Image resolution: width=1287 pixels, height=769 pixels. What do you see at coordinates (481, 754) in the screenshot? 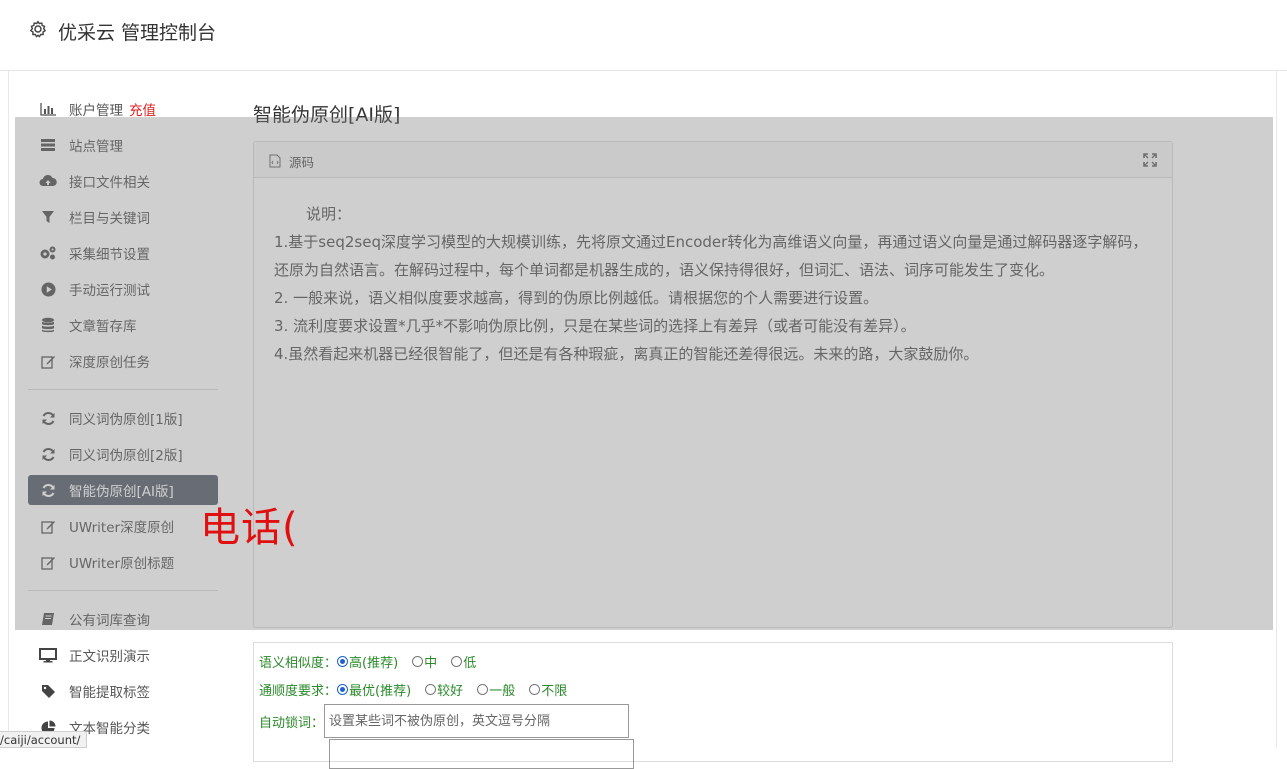
I see `extra-input` at bounding box center [481, 754].